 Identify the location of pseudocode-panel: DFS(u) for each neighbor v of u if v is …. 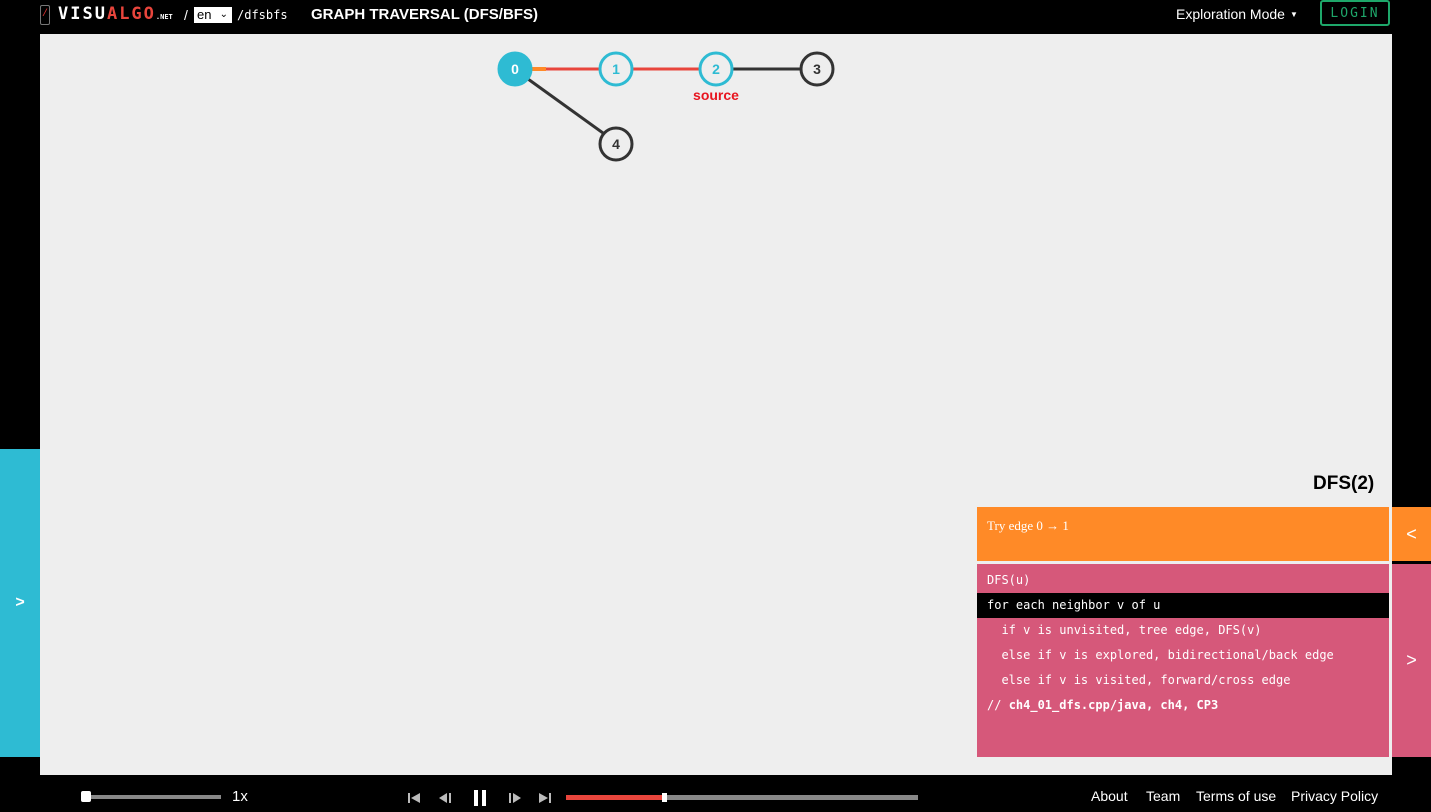
(1183, 660).